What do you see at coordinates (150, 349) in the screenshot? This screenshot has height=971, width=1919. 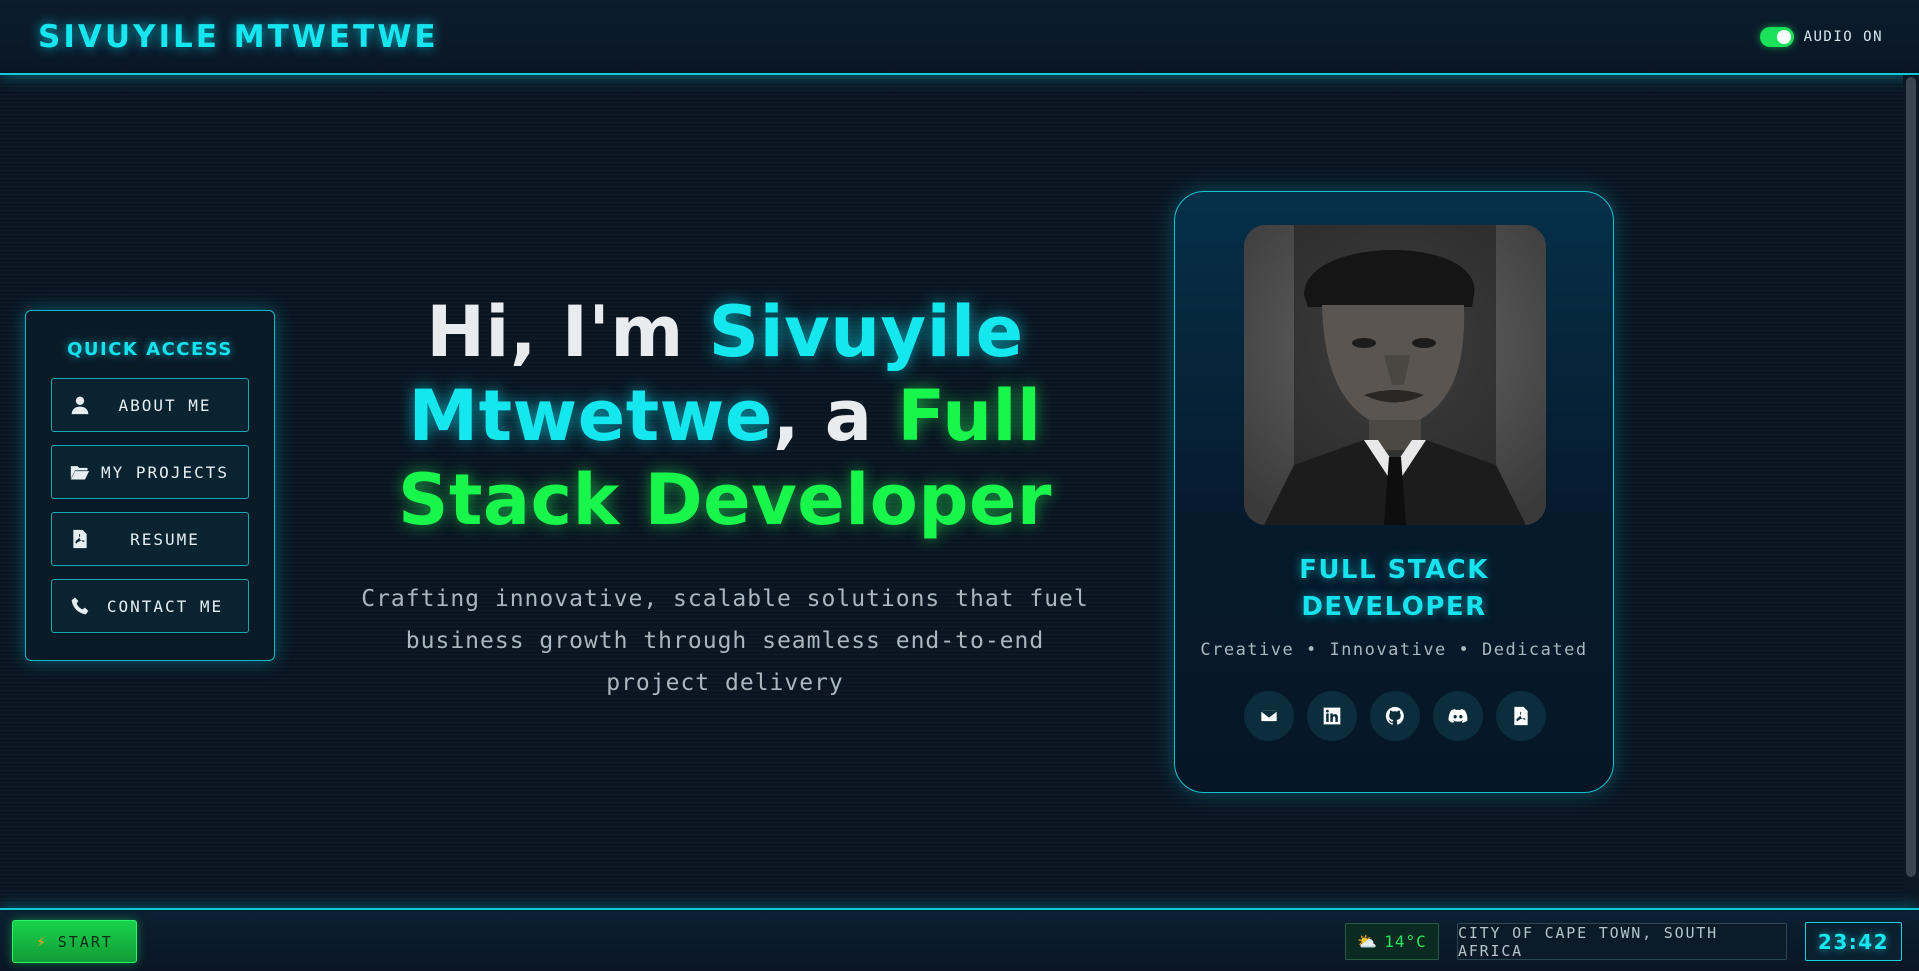 I see `quick-access-title: QUICK ACCESS` at bounding box center [150, 349].